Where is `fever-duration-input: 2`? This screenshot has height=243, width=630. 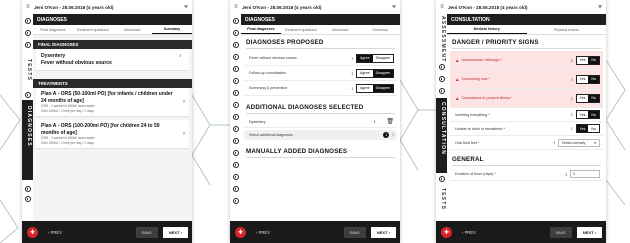
fever-duration-input: 2 is located at coordinates (585, 174).